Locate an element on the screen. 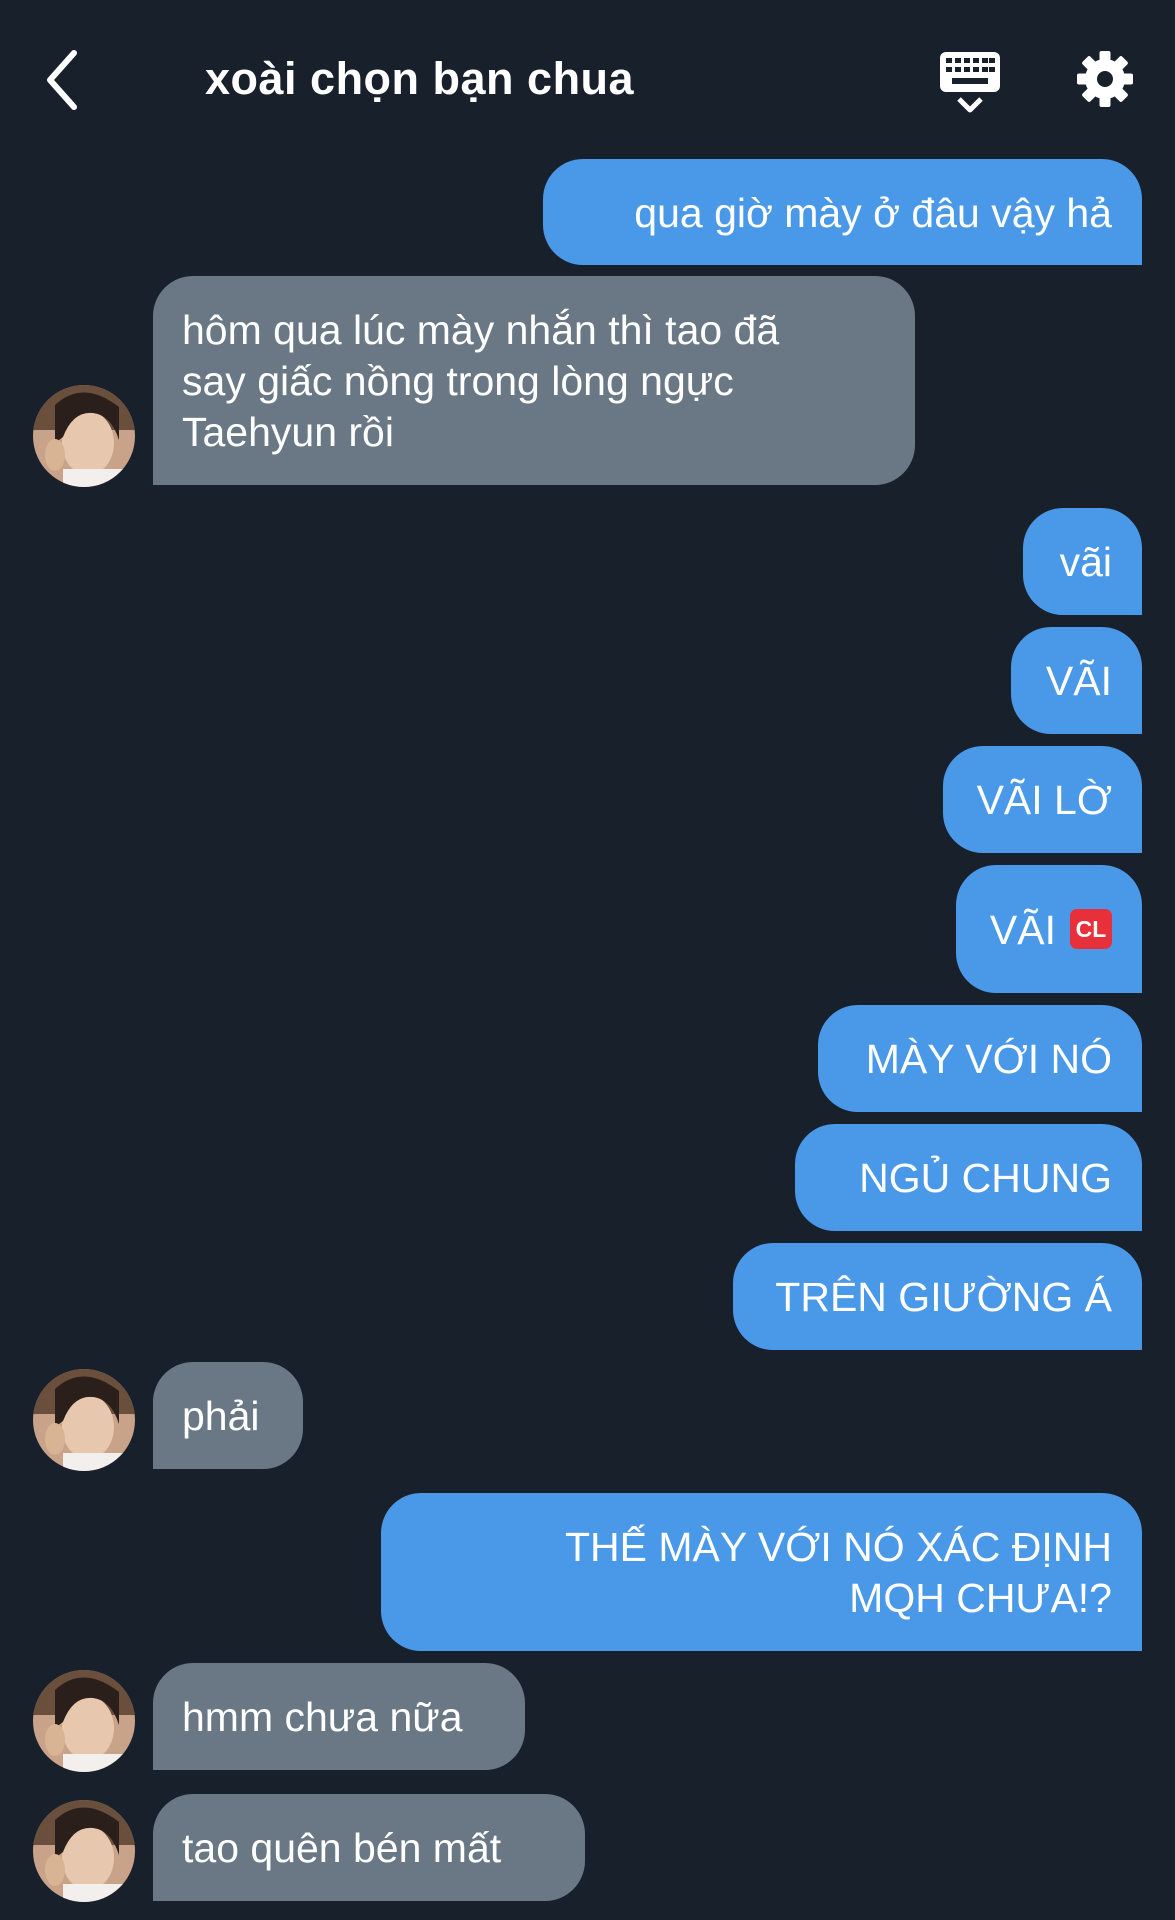 This screenshot has height=1920, width=1175. message-incoming: phải is located at coordinates (228, 1415).